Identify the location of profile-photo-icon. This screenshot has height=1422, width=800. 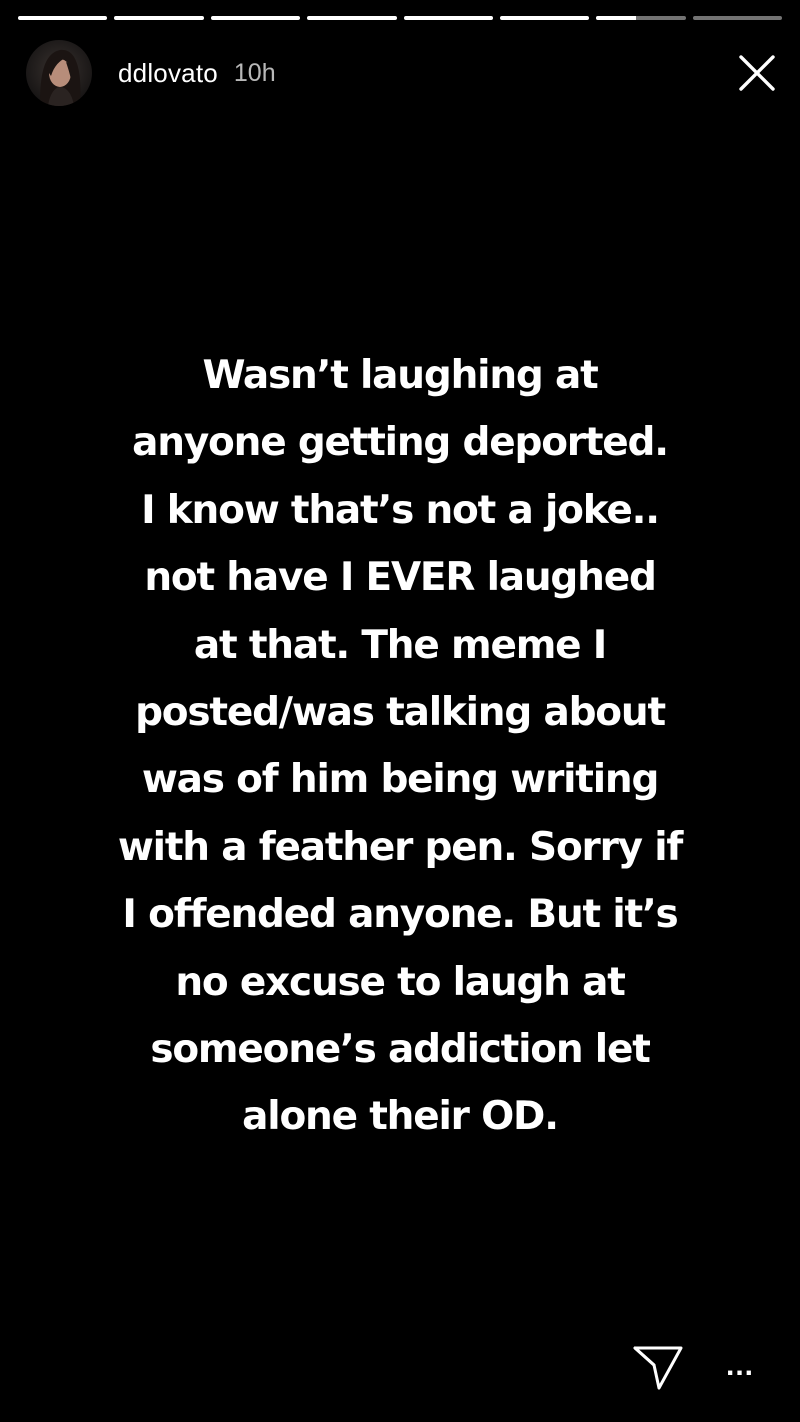
(59, 73).